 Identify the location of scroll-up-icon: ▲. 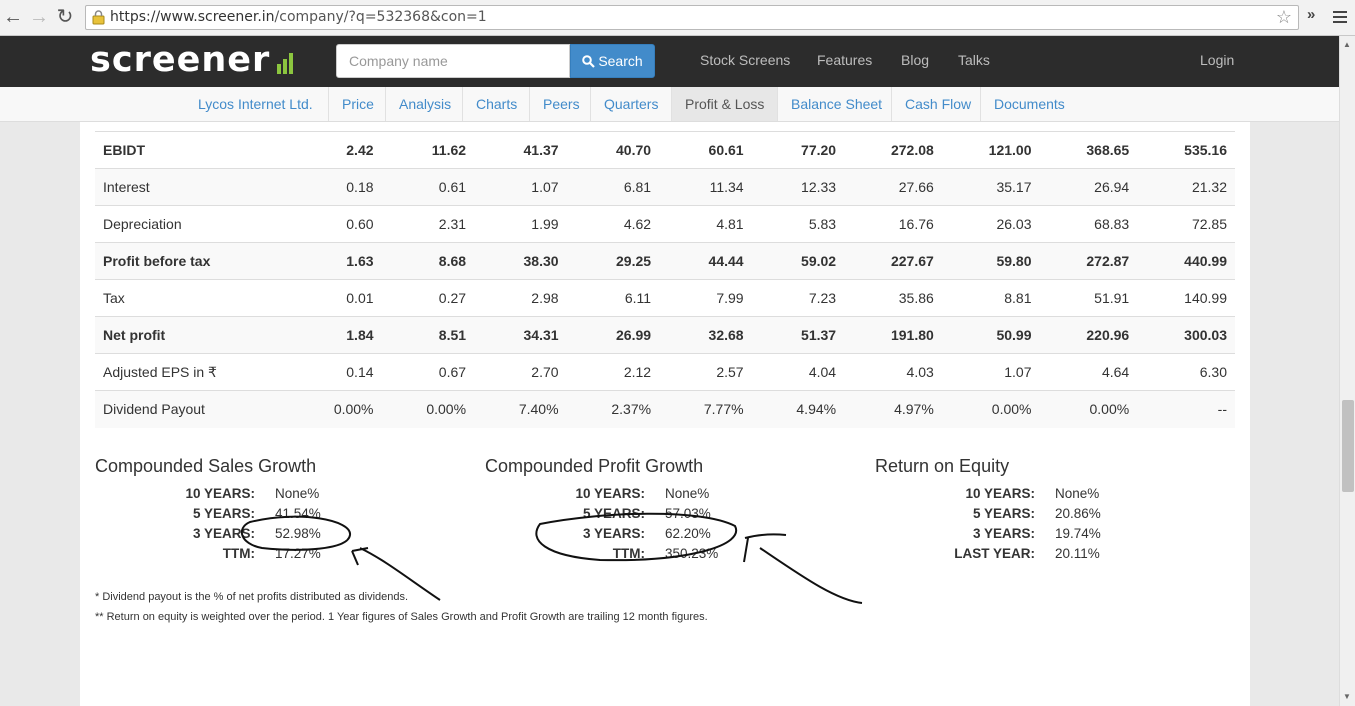
(1347, 44).